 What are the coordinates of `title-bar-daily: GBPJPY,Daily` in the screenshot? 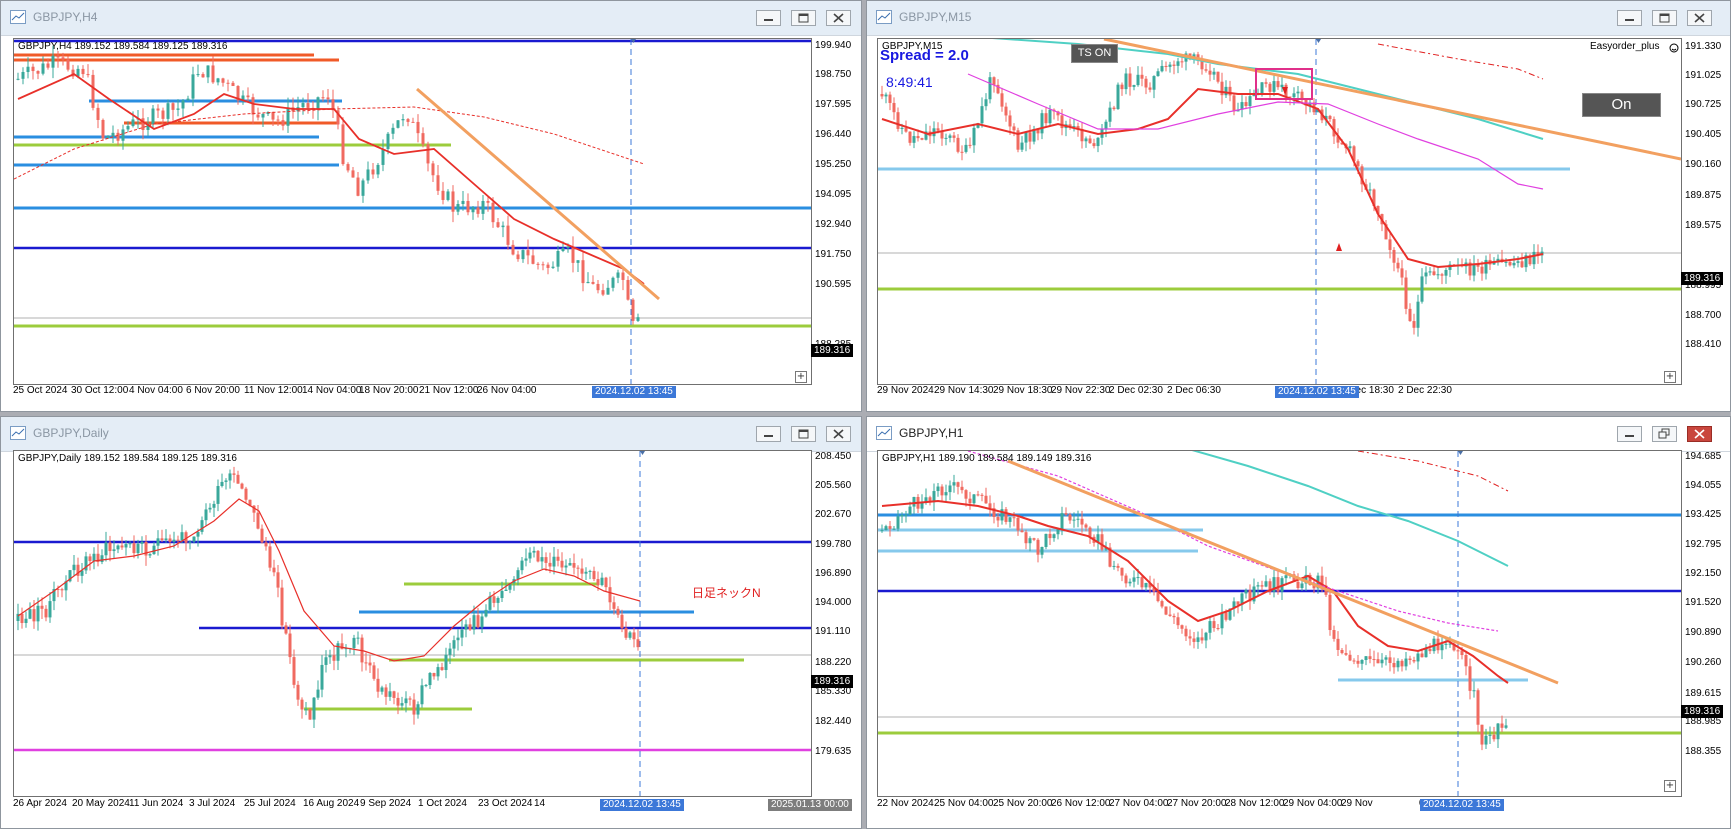 It's located at (431, 434).